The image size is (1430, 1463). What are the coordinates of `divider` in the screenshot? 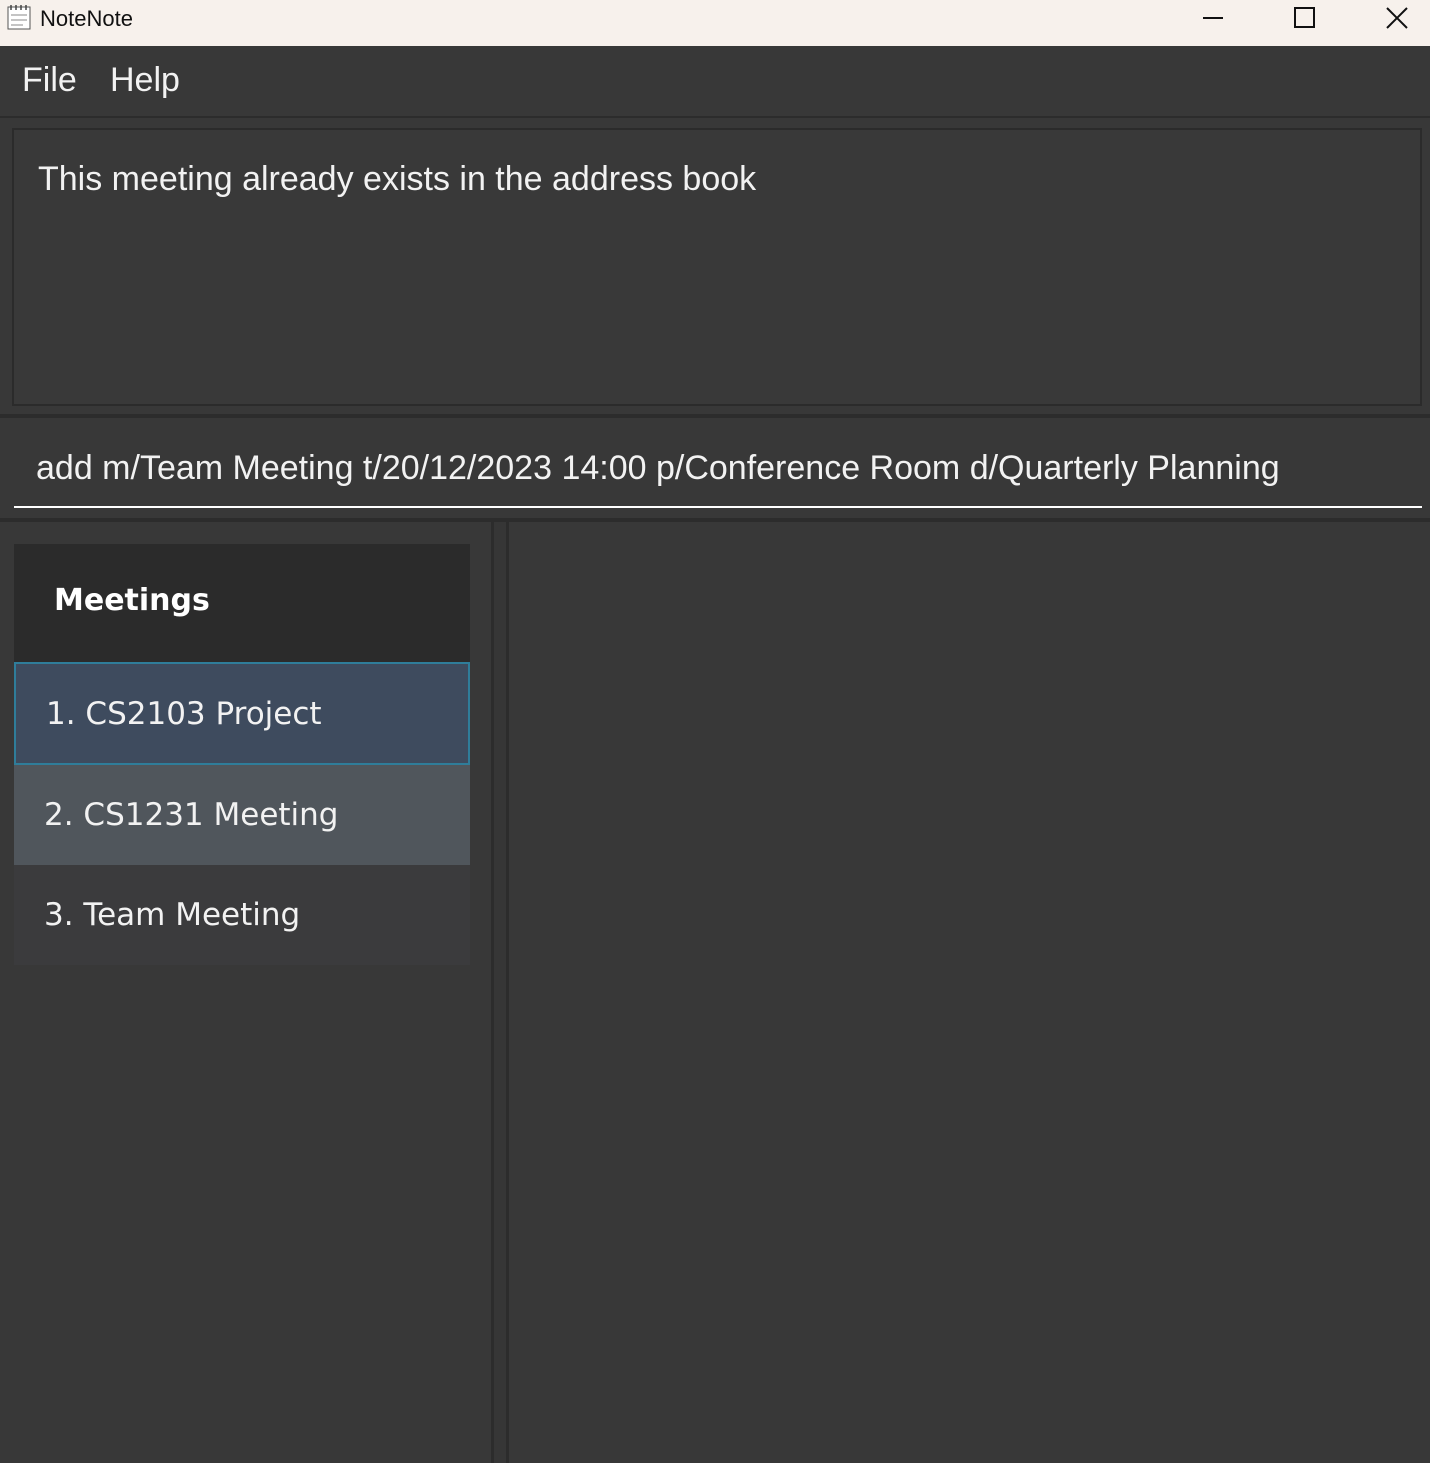 It's located at (715, 416).